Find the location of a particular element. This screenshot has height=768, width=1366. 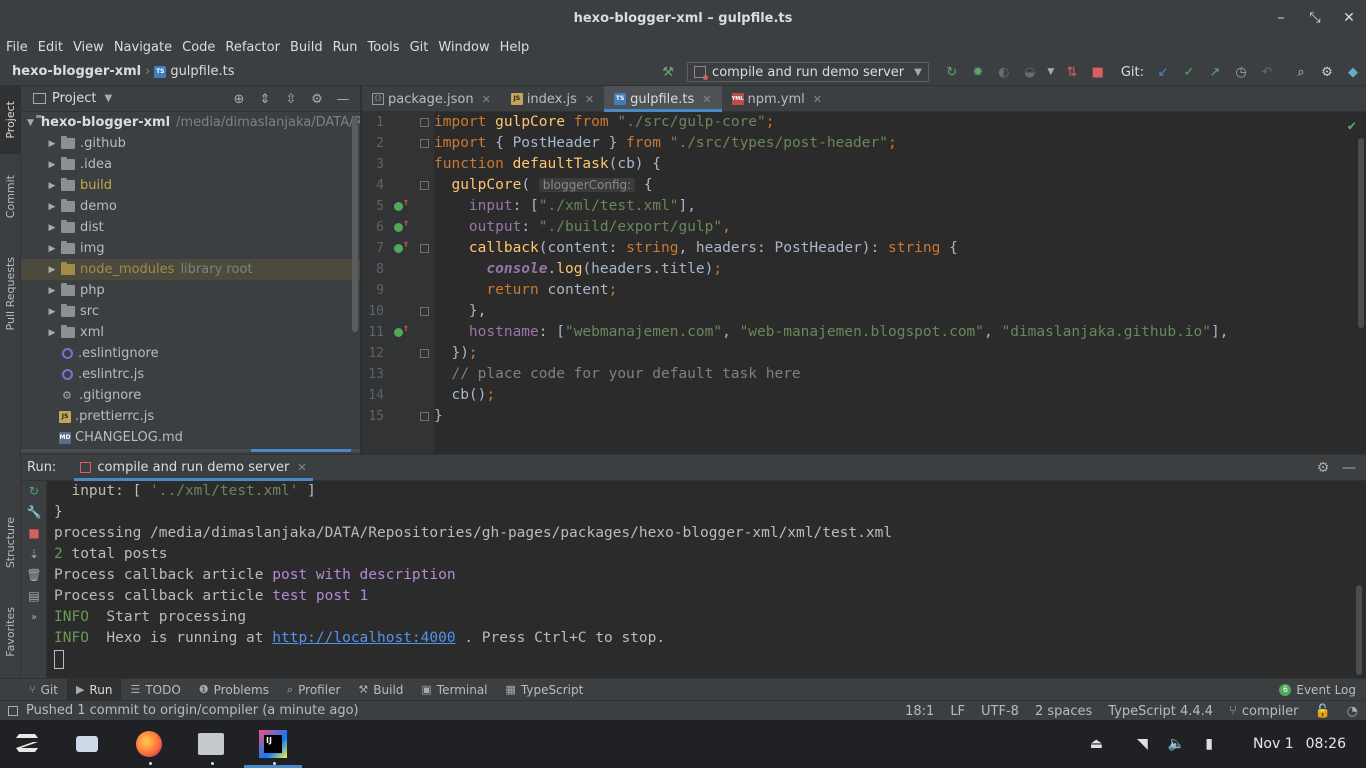

more-run-chevron-icon: ▼ is located at coordinates (1051, 72).